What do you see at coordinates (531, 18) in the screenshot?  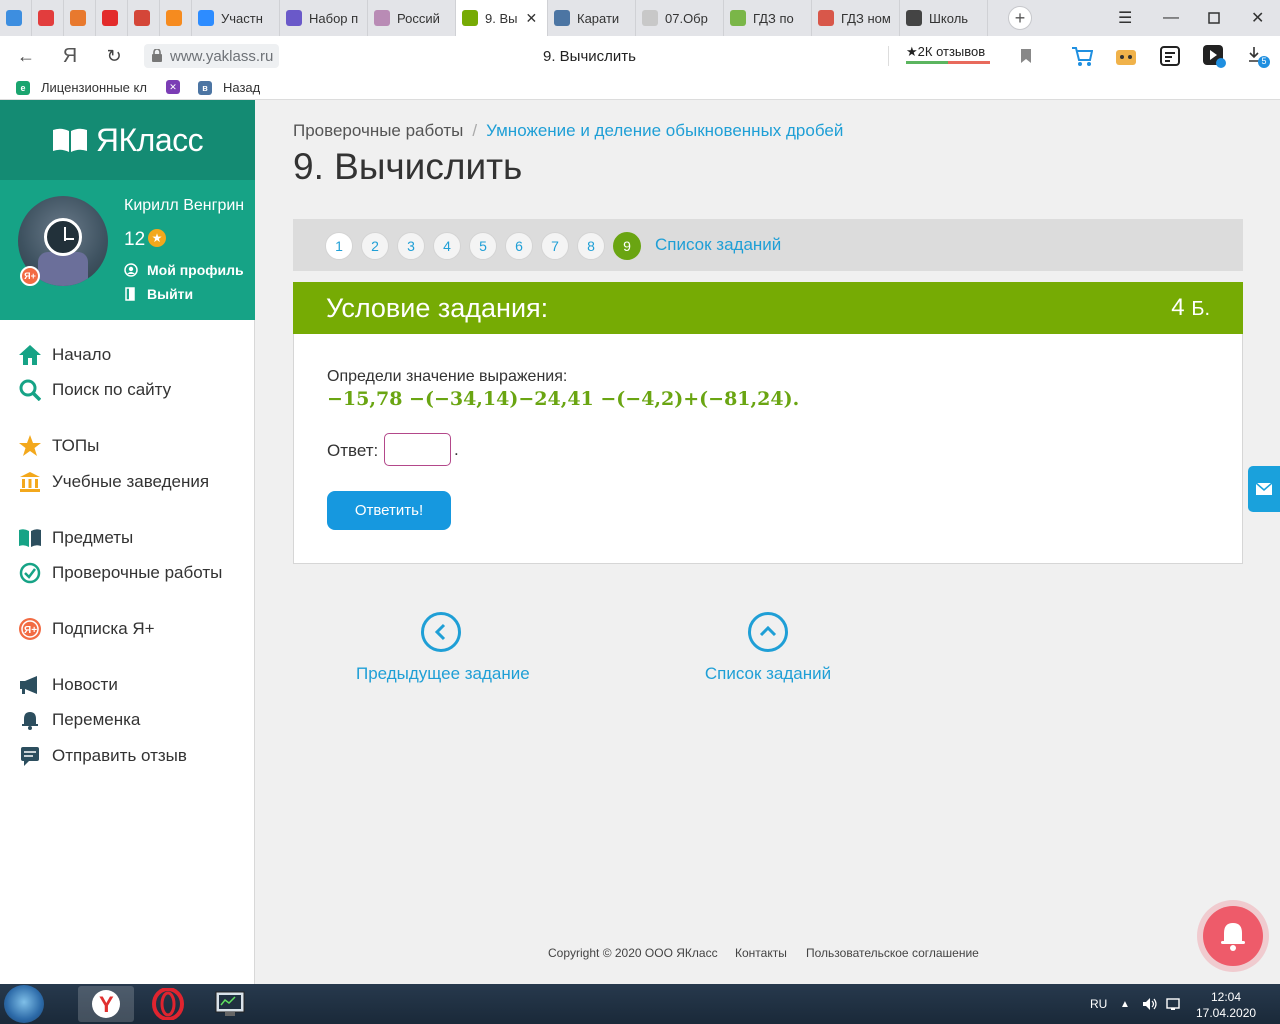 I see `close-tab-icon: ✕` at bounding box center [531, 18].